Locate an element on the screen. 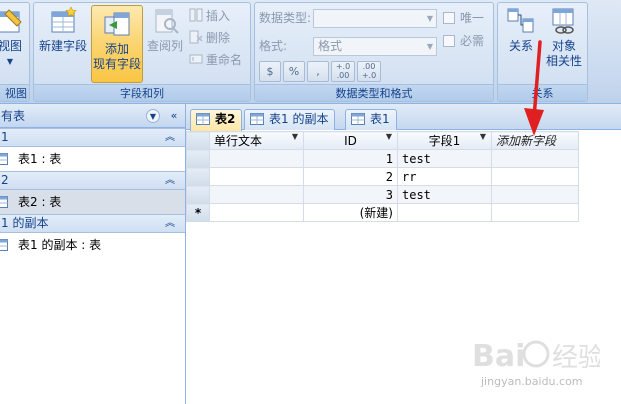 This screenshot has height=404, width=621. datatype-format-group-label: 数据类型和格式 is located at coordinates (374, 92).